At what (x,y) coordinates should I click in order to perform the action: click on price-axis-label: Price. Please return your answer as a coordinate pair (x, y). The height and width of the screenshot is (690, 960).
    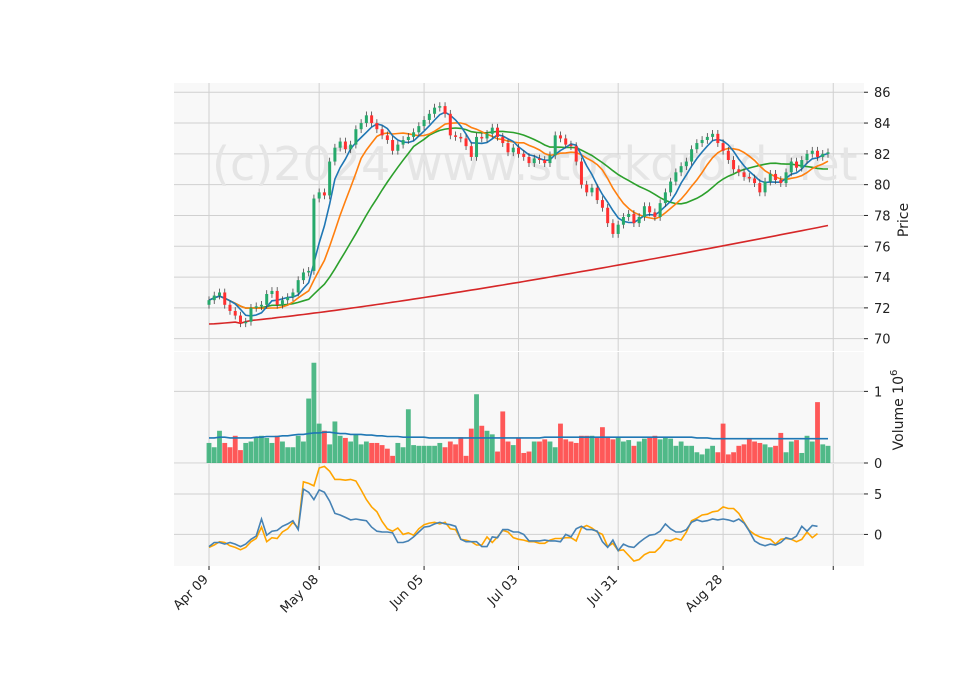
    Looking at the image, I should click on (904, 220).